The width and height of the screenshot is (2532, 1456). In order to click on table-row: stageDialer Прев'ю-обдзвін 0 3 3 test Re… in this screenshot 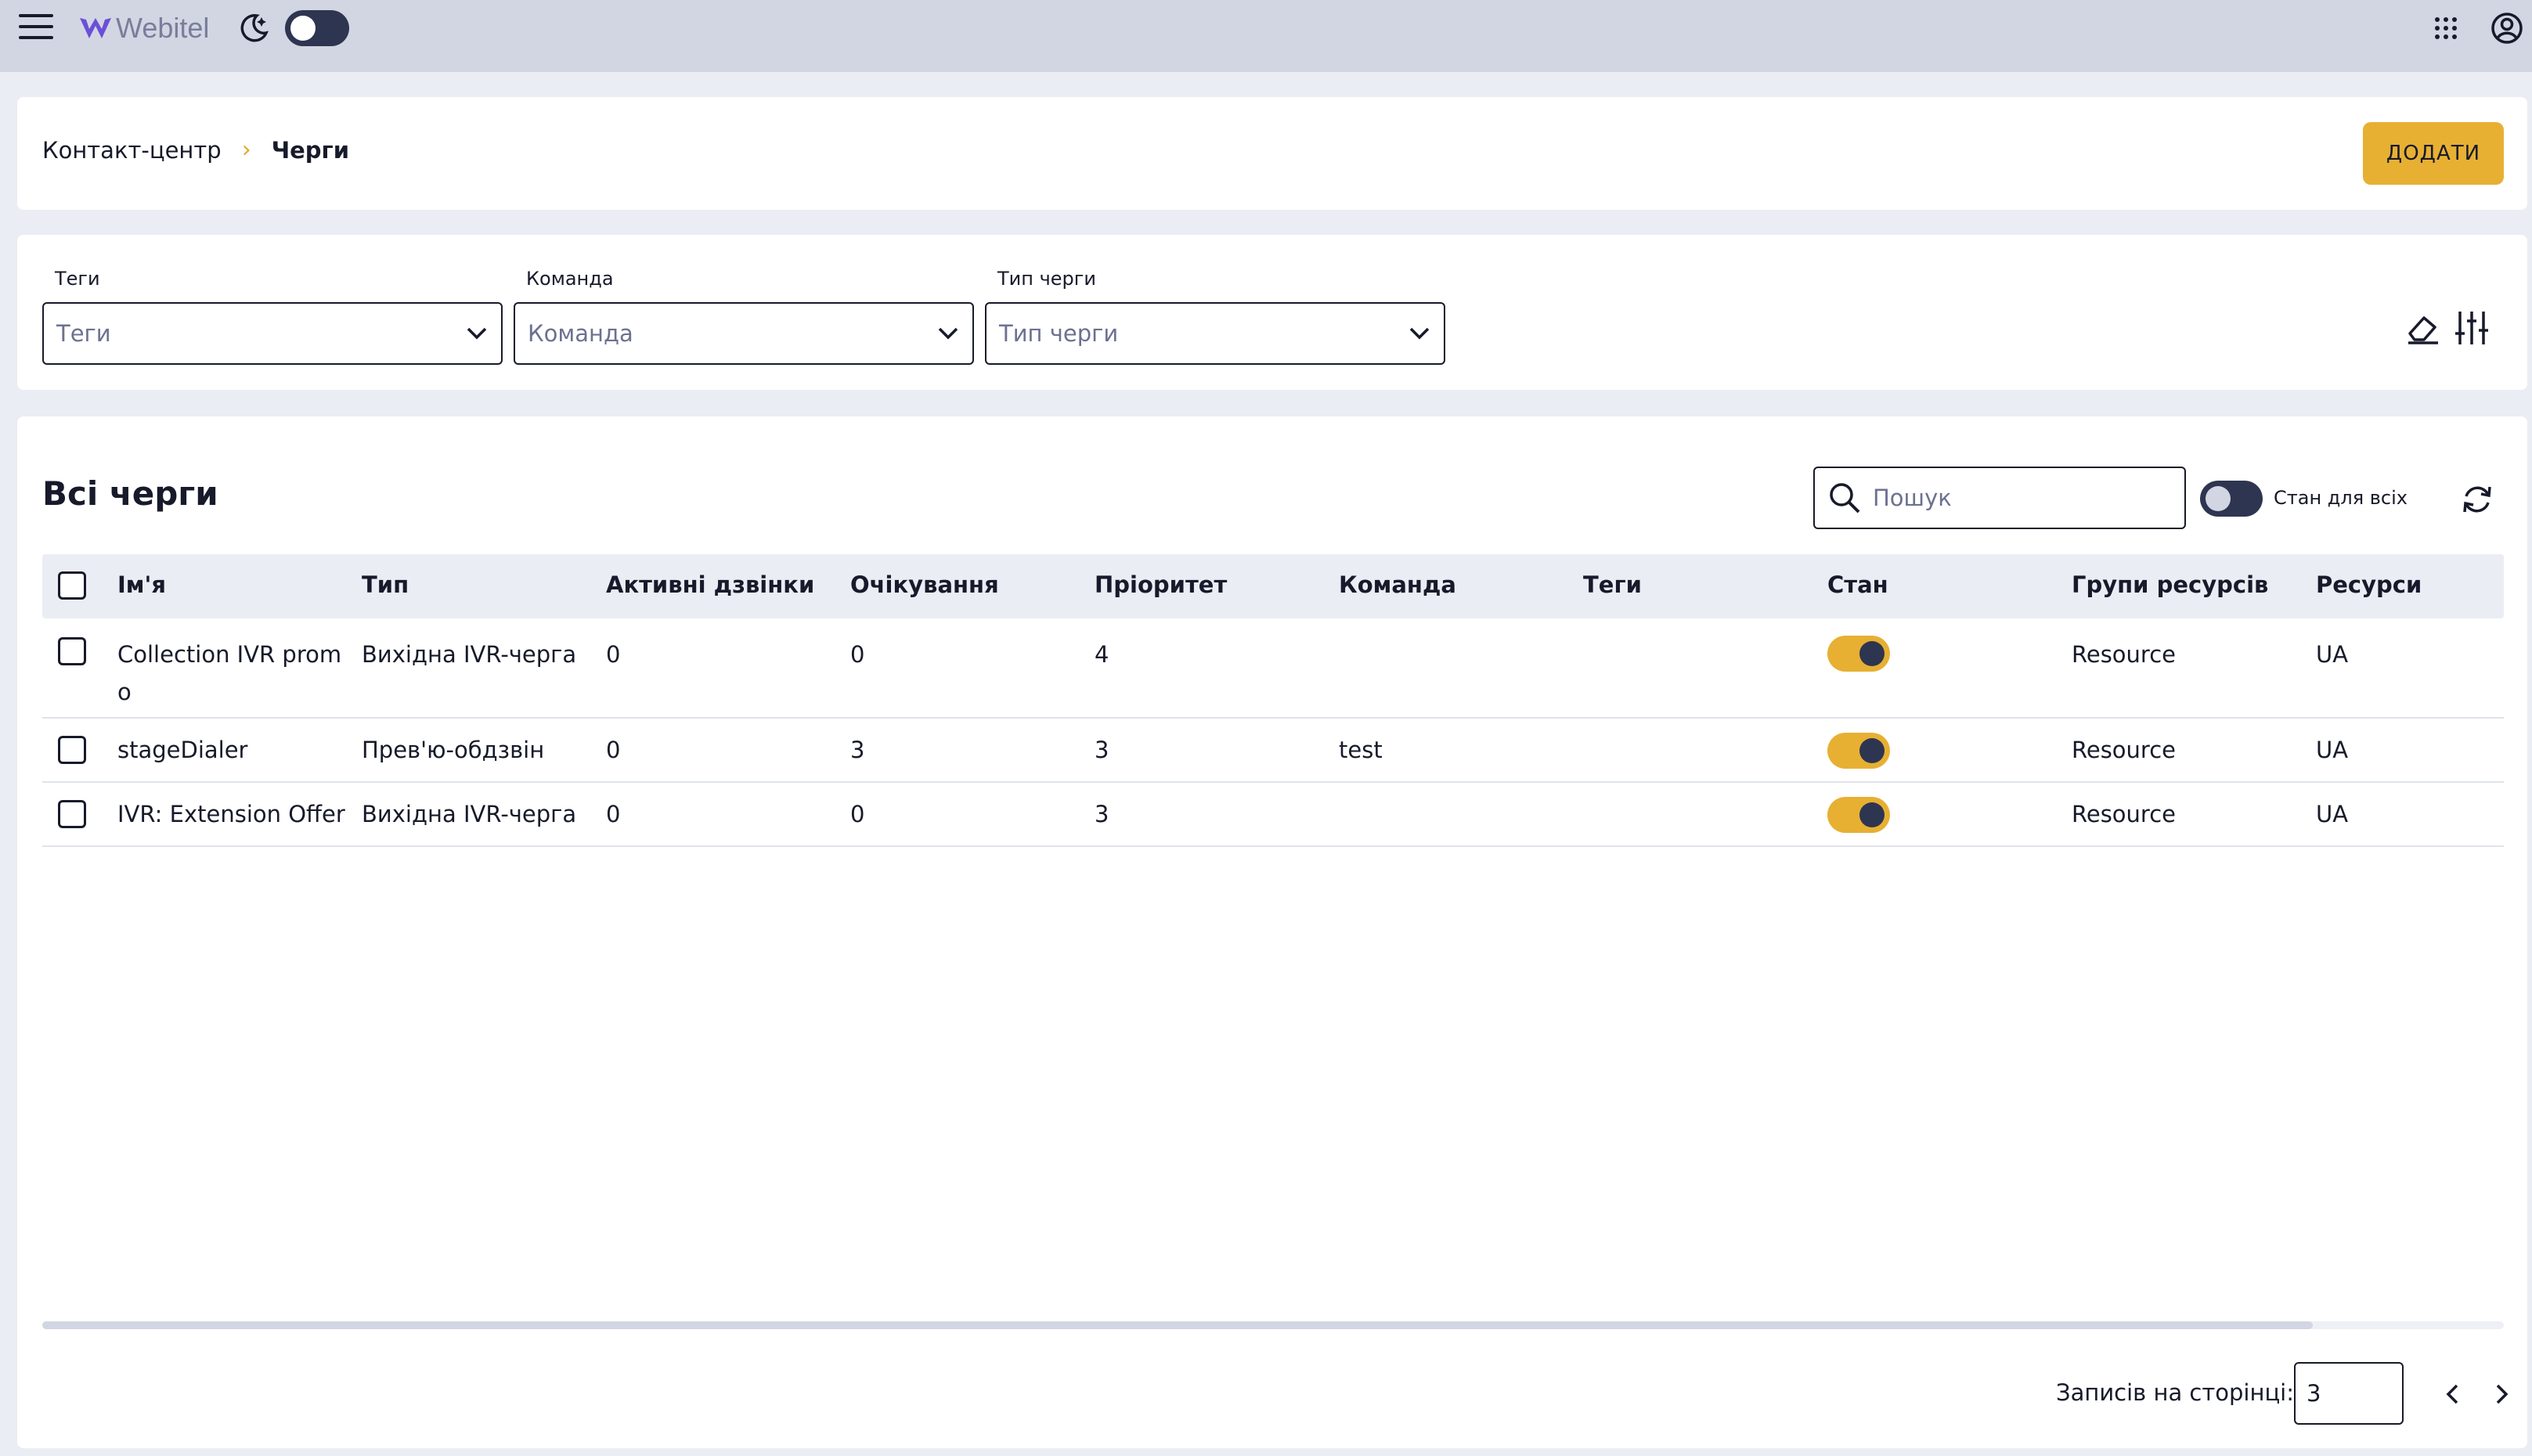, I will do `click(1273, 751)`.